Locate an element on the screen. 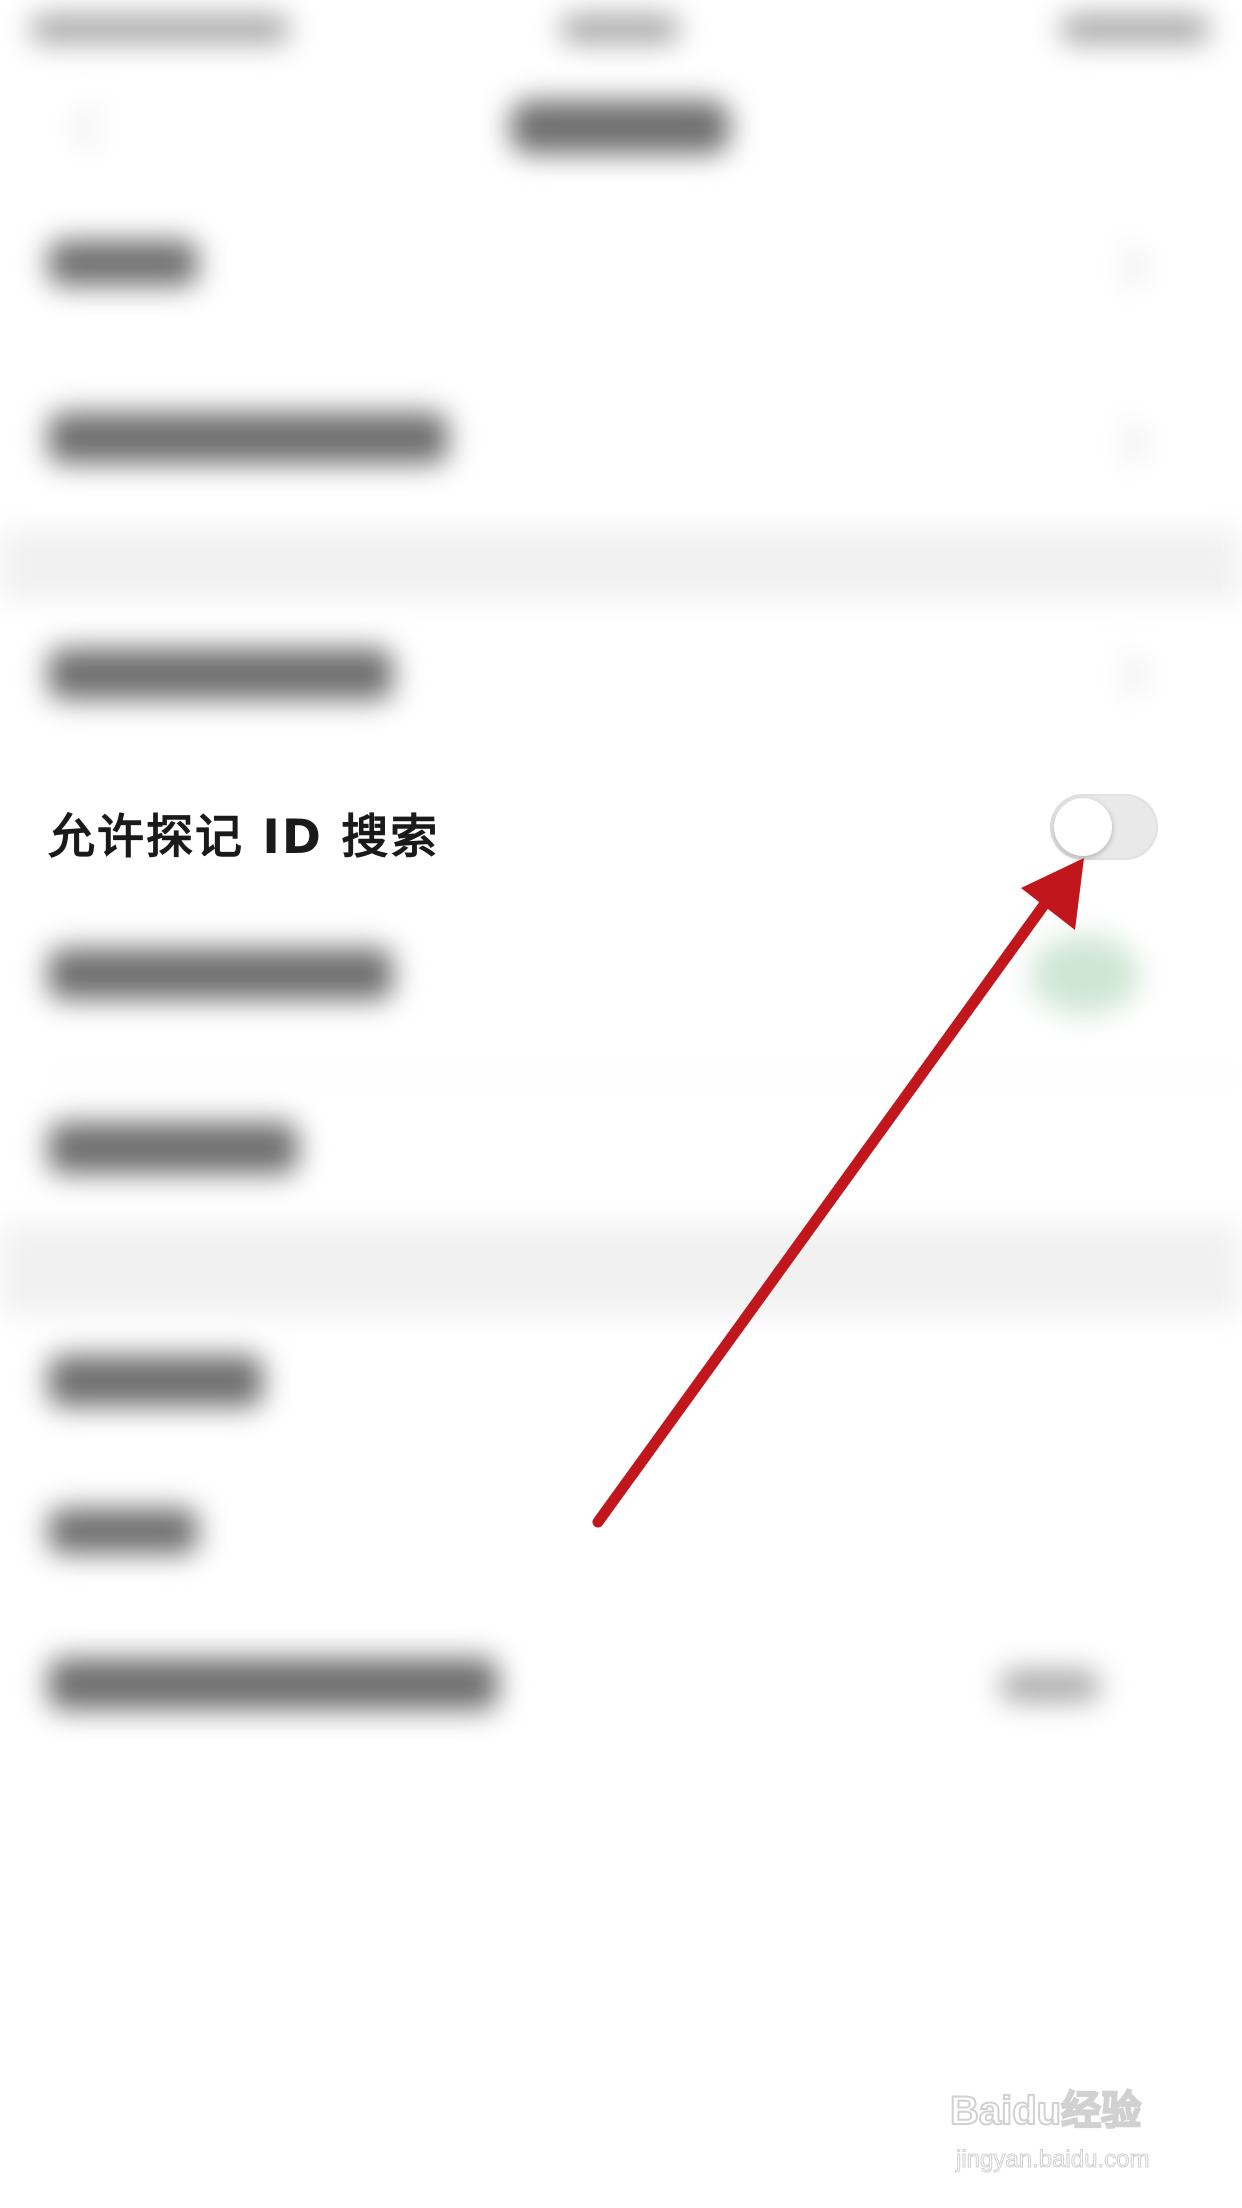  row-3-label is located at coordinates (220, 674).